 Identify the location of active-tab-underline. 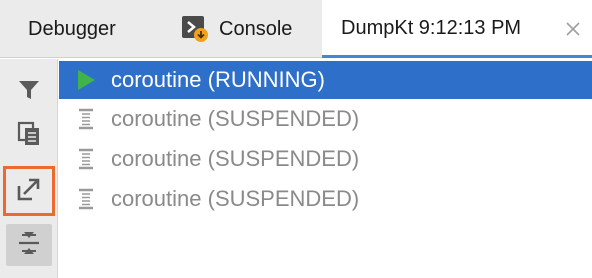
(457, 56).